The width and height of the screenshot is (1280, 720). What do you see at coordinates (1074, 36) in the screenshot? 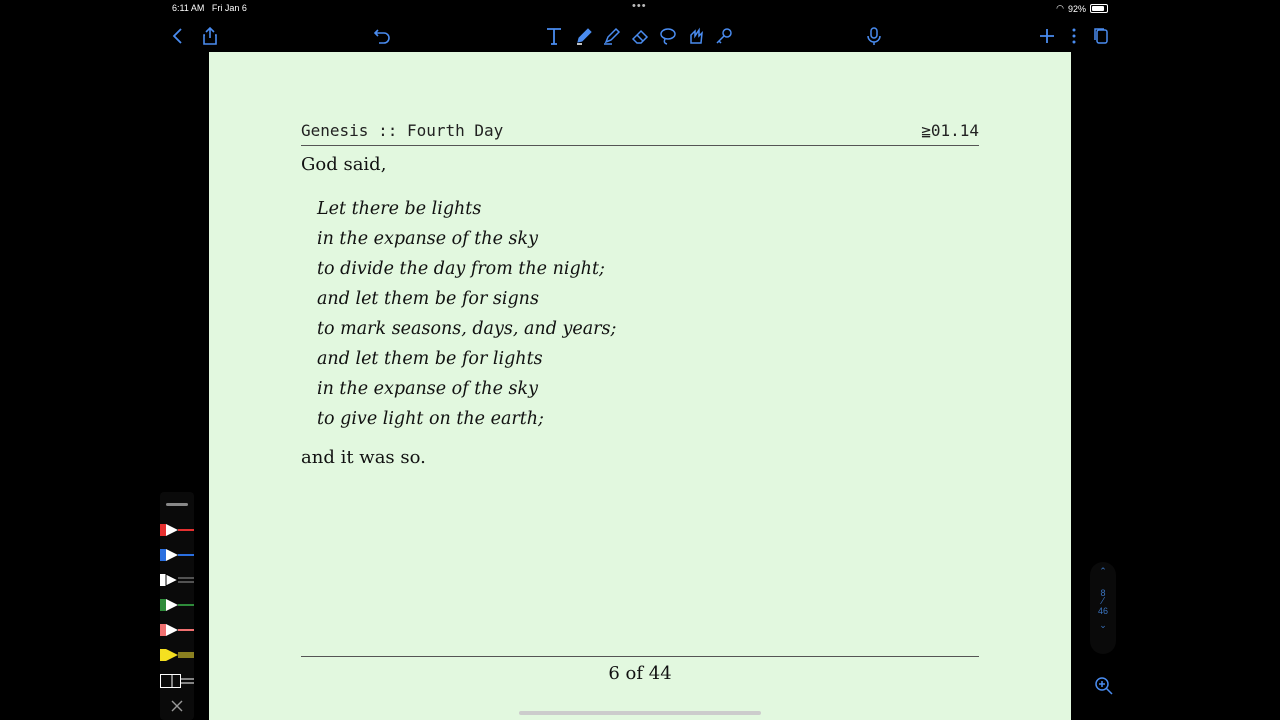
I see `more-icon` at bounding box center [1074, 36].